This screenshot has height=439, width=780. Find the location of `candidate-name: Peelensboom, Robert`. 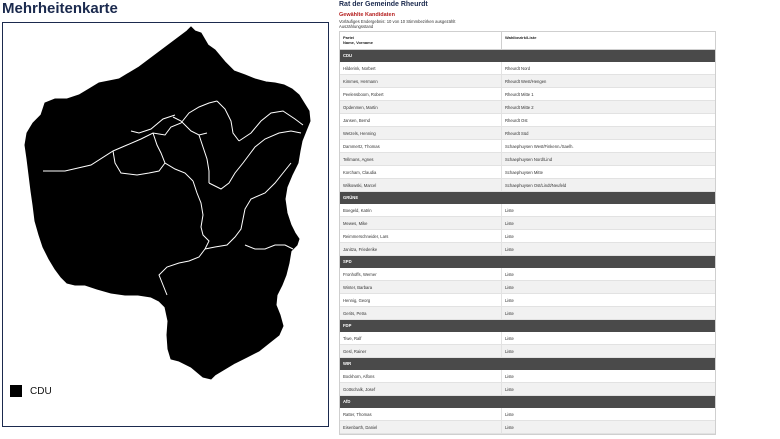

candidate-name: Peelensboom, Robert is located at coordinates (421, 94).